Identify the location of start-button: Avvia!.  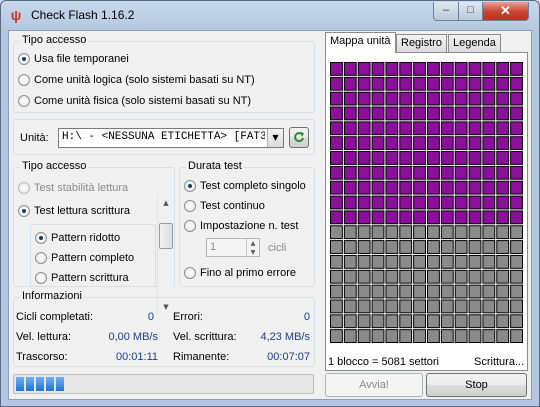
(374, 385).